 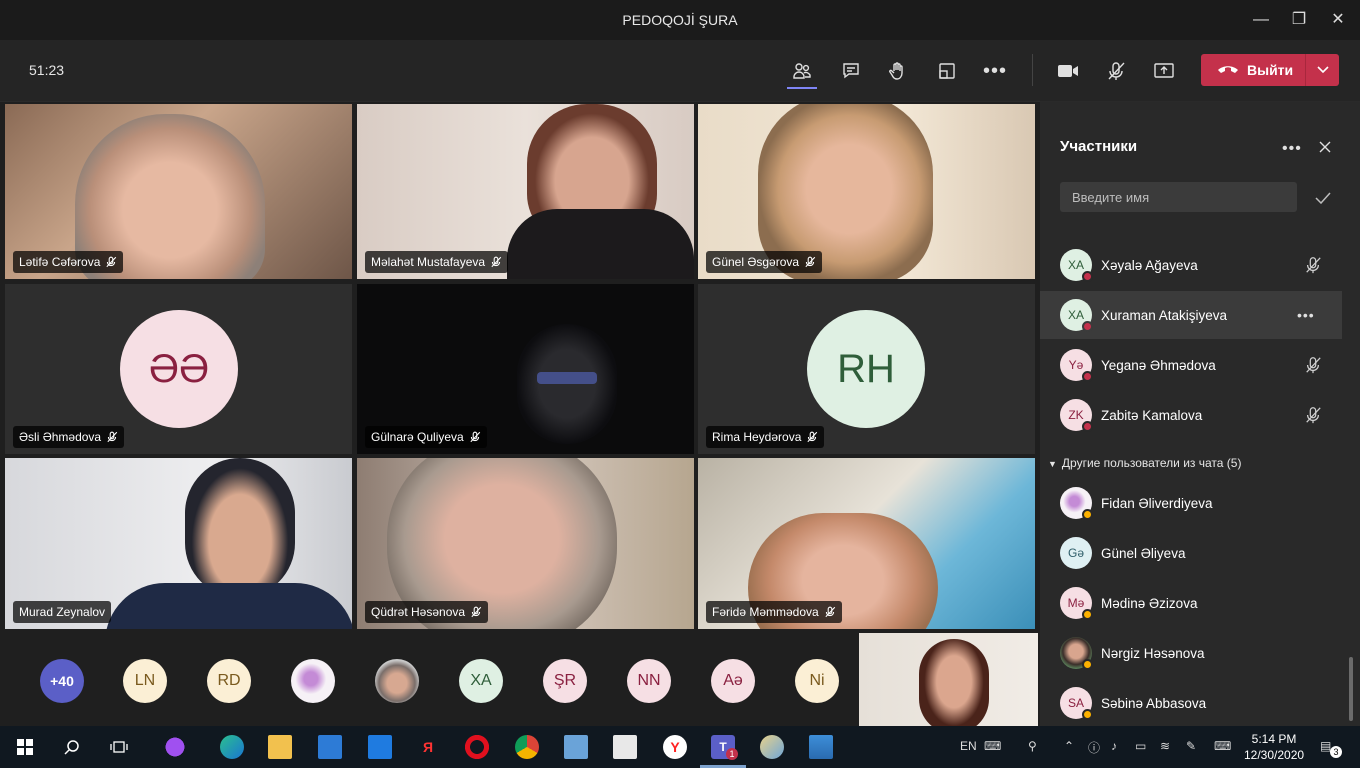 What do you see at coordinates (567, 384) in the screenshot?
I see `participant-video` at bounding box center [567, 384].